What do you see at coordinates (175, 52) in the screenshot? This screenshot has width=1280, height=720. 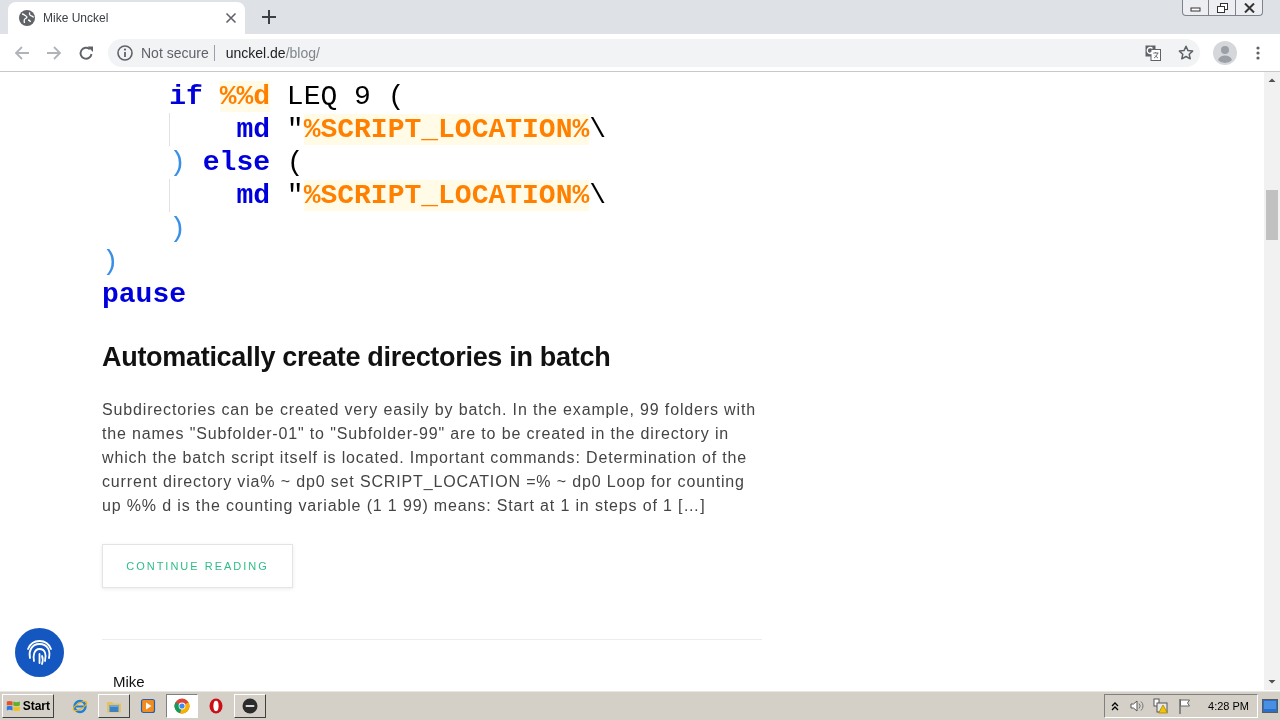 I see `security-label: Not secure` at bounding box center [175, 52].